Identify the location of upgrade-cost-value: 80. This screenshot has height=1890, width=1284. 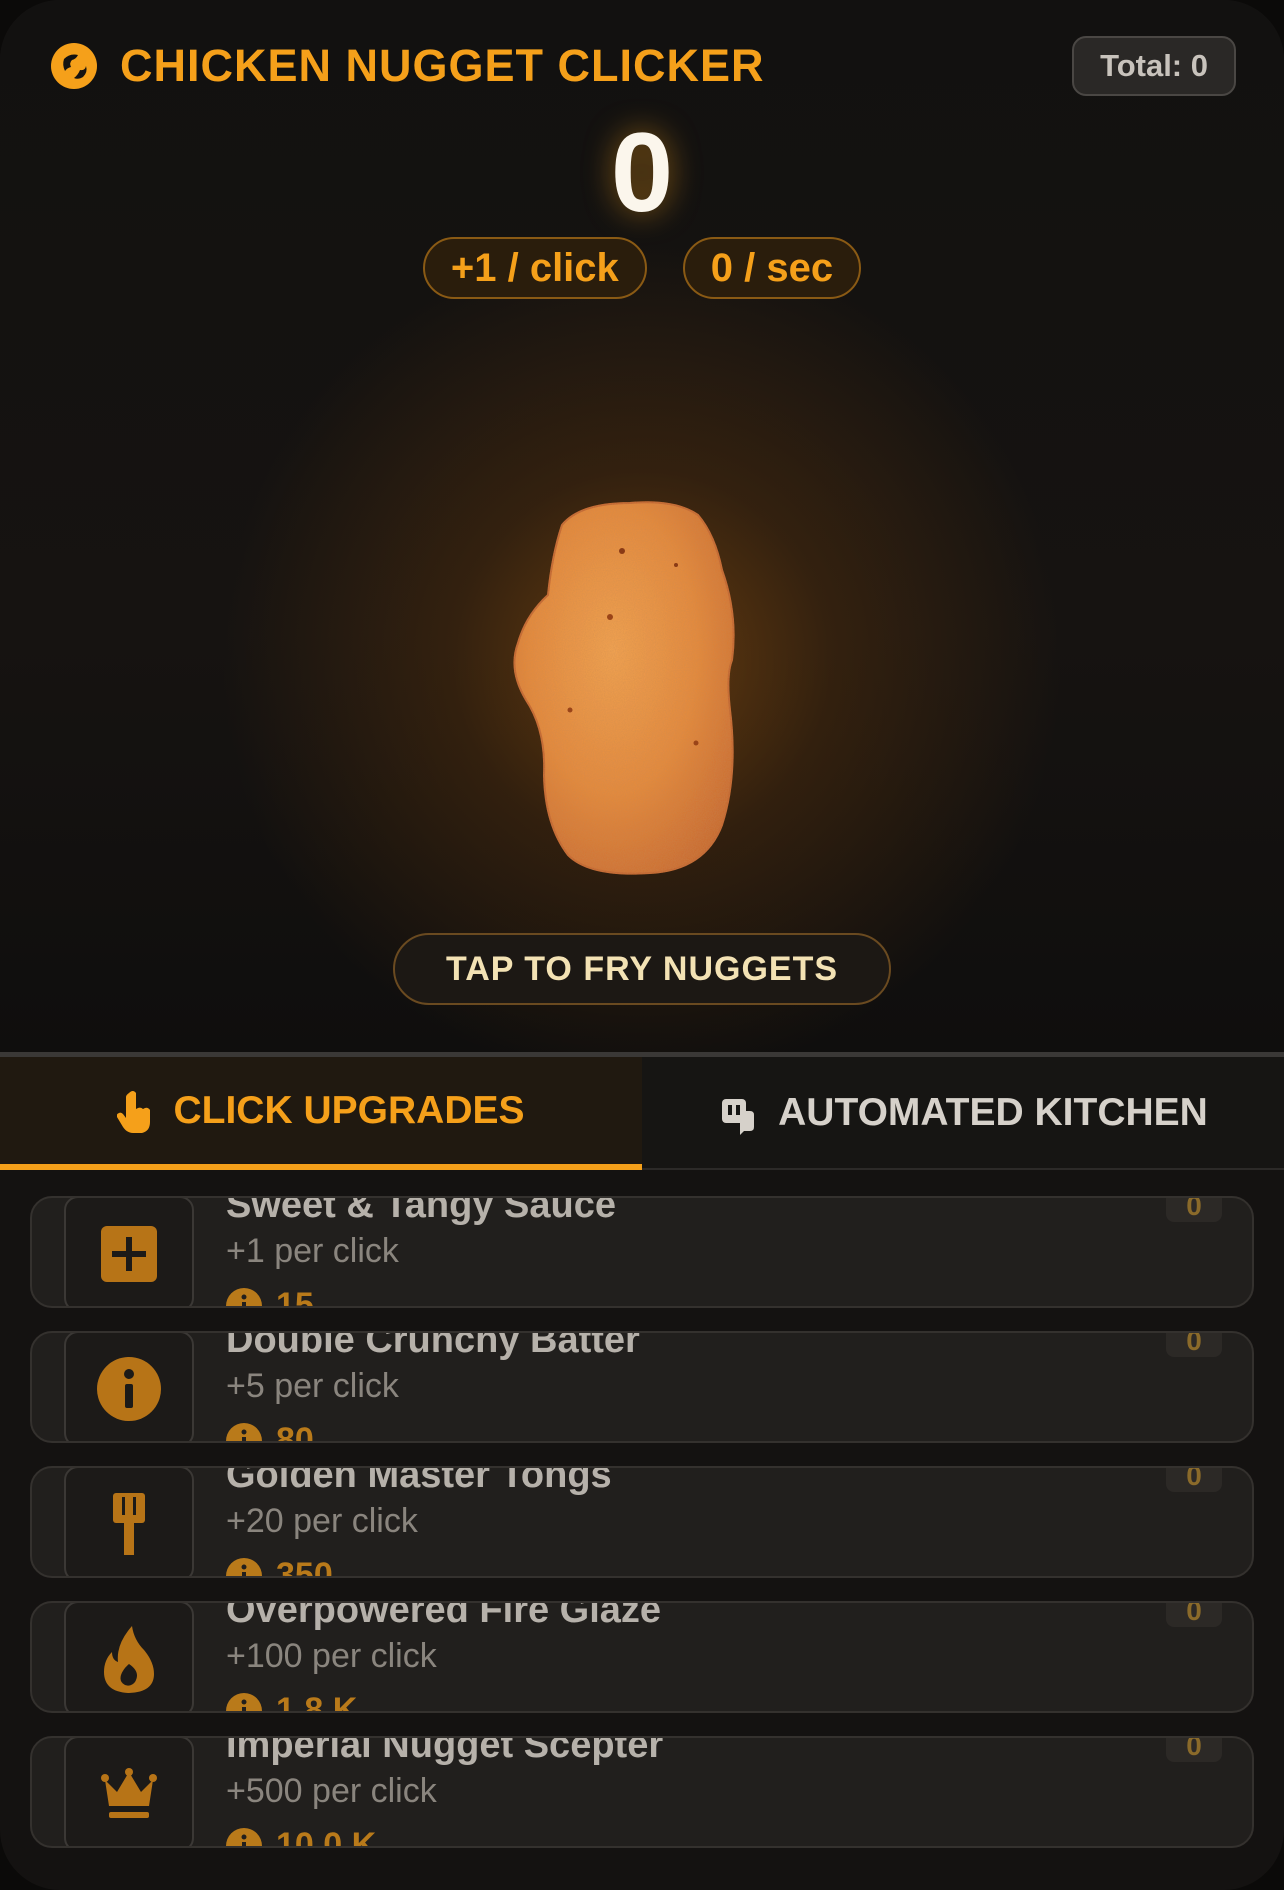
(295, 1432).